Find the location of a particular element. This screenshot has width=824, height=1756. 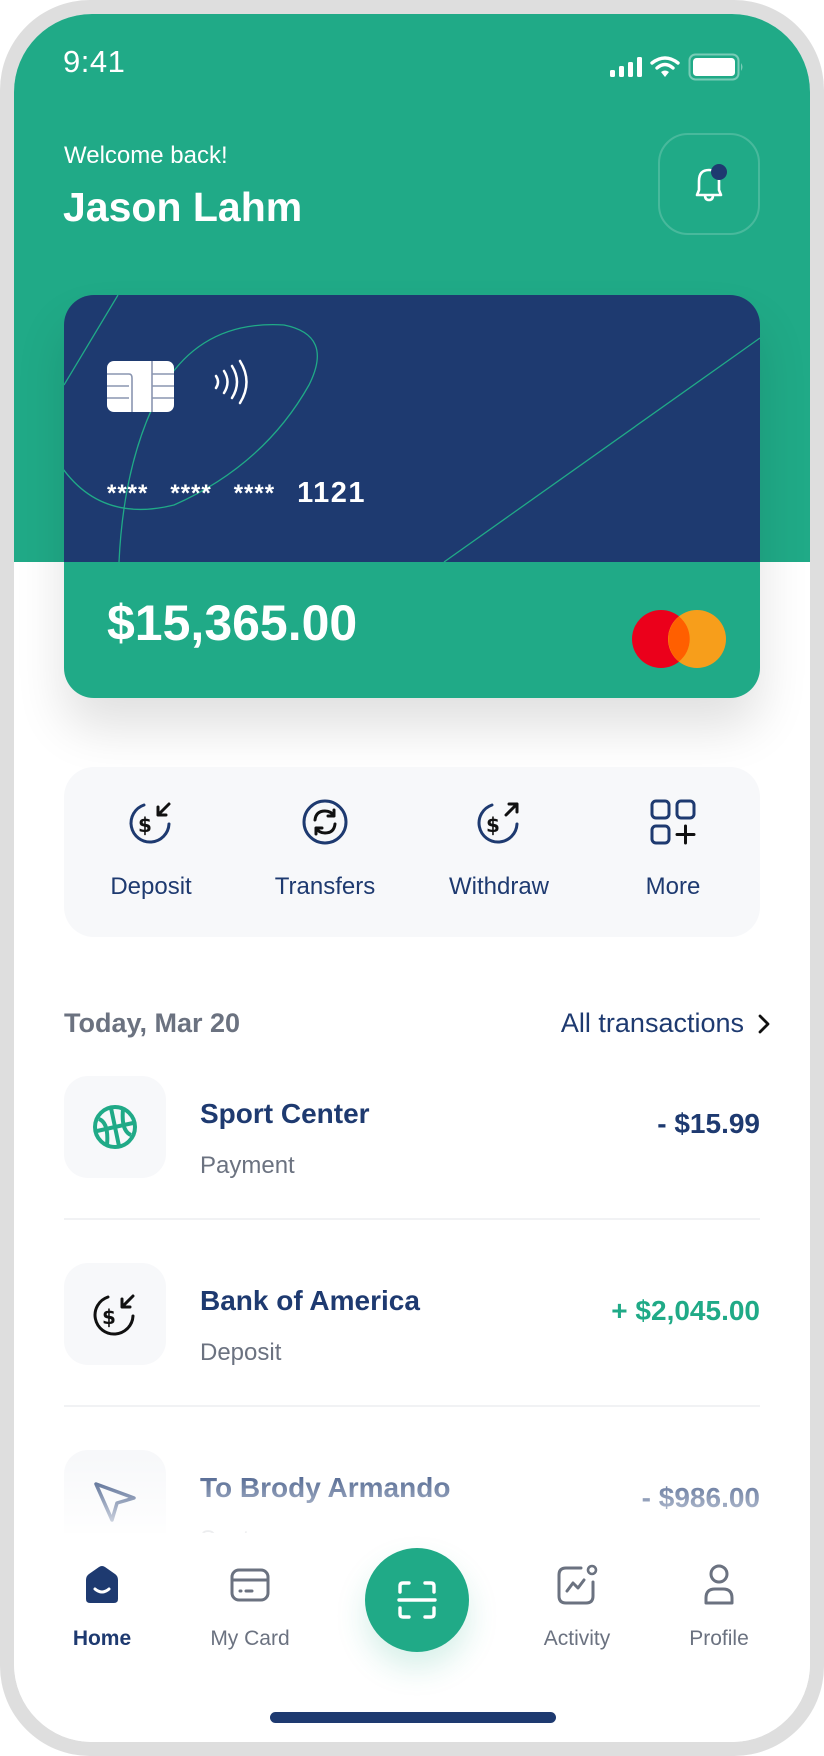

signal-icon is located at coordinates (626, 67).